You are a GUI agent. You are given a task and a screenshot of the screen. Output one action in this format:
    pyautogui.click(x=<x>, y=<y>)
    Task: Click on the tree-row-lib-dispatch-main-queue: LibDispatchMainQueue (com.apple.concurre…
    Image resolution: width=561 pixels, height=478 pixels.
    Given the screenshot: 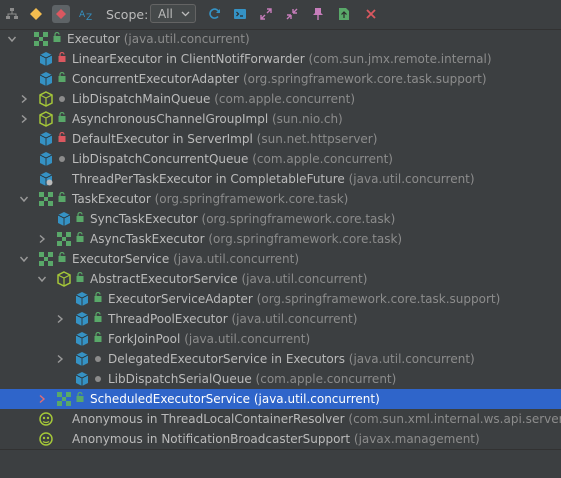 What is the action you would take?
    pyautogui.click(x=280, y=99)
    